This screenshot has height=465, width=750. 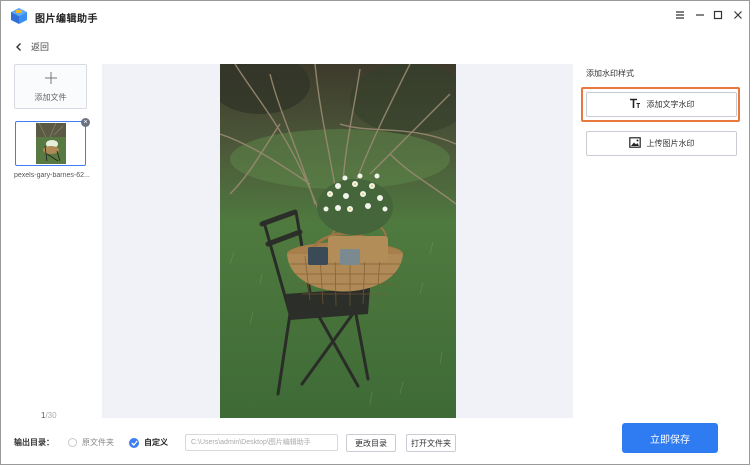 I want to click on close-icon, so click(x=738, y=15).